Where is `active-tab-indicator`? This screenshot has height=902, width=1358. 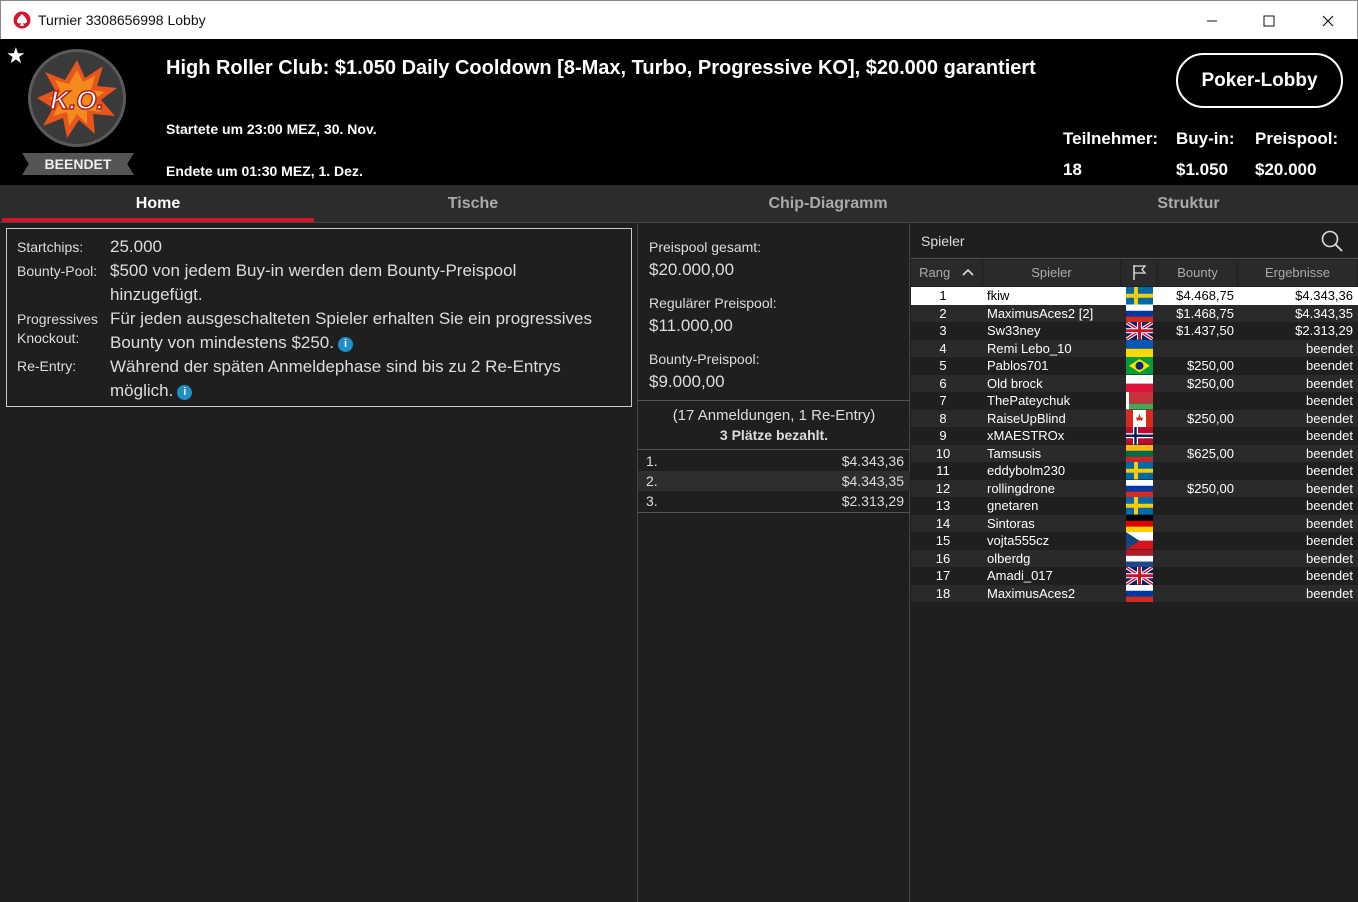
active-tab-indicator is located at coordinates (158, 220).